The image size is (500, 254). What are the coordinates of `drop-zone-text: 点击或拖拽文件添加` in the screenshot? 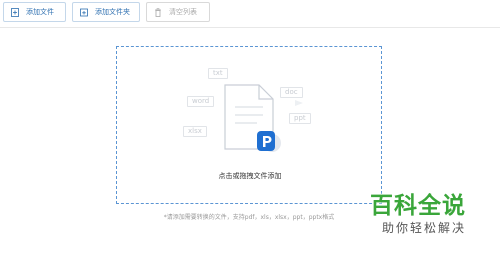 It's located at (250, 176).